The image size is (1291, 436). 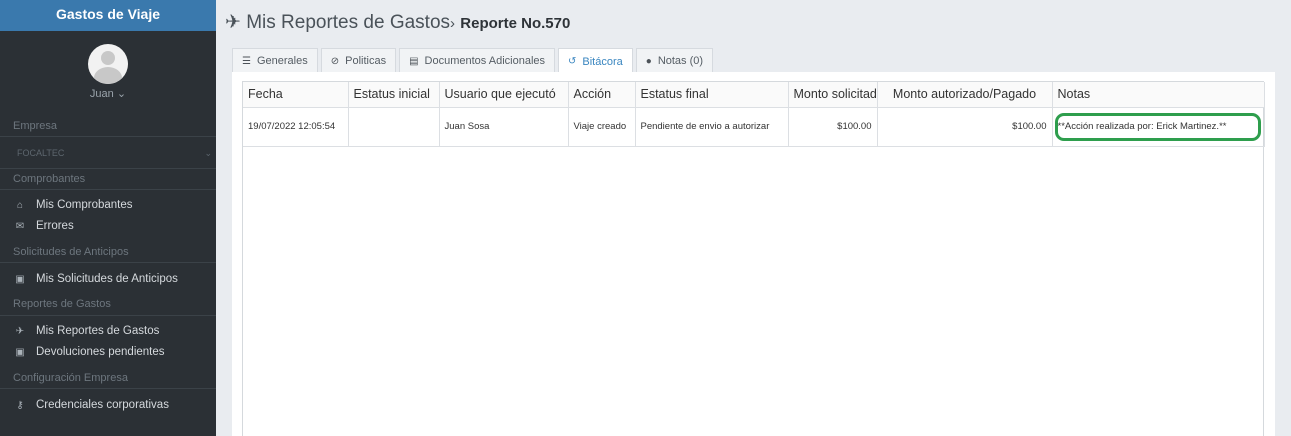 I want to click on chevron-down-icon: ⌄, so click(x=208, y=153).